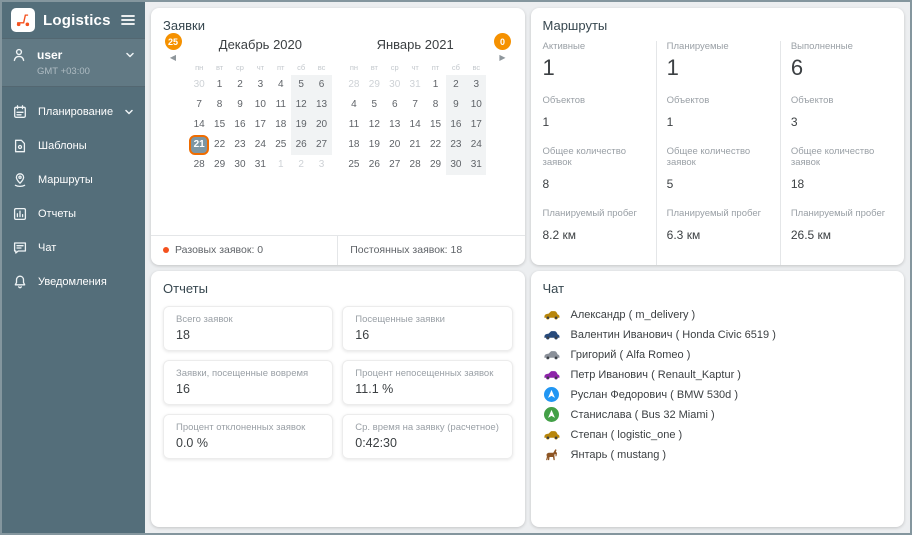 The width and height of the screenshot is (912, 535). What do you see at coordinates (502, 58) in the screenshot?
I see `next-month-arrow-icon: ▶` at bounding box center [502, 58].